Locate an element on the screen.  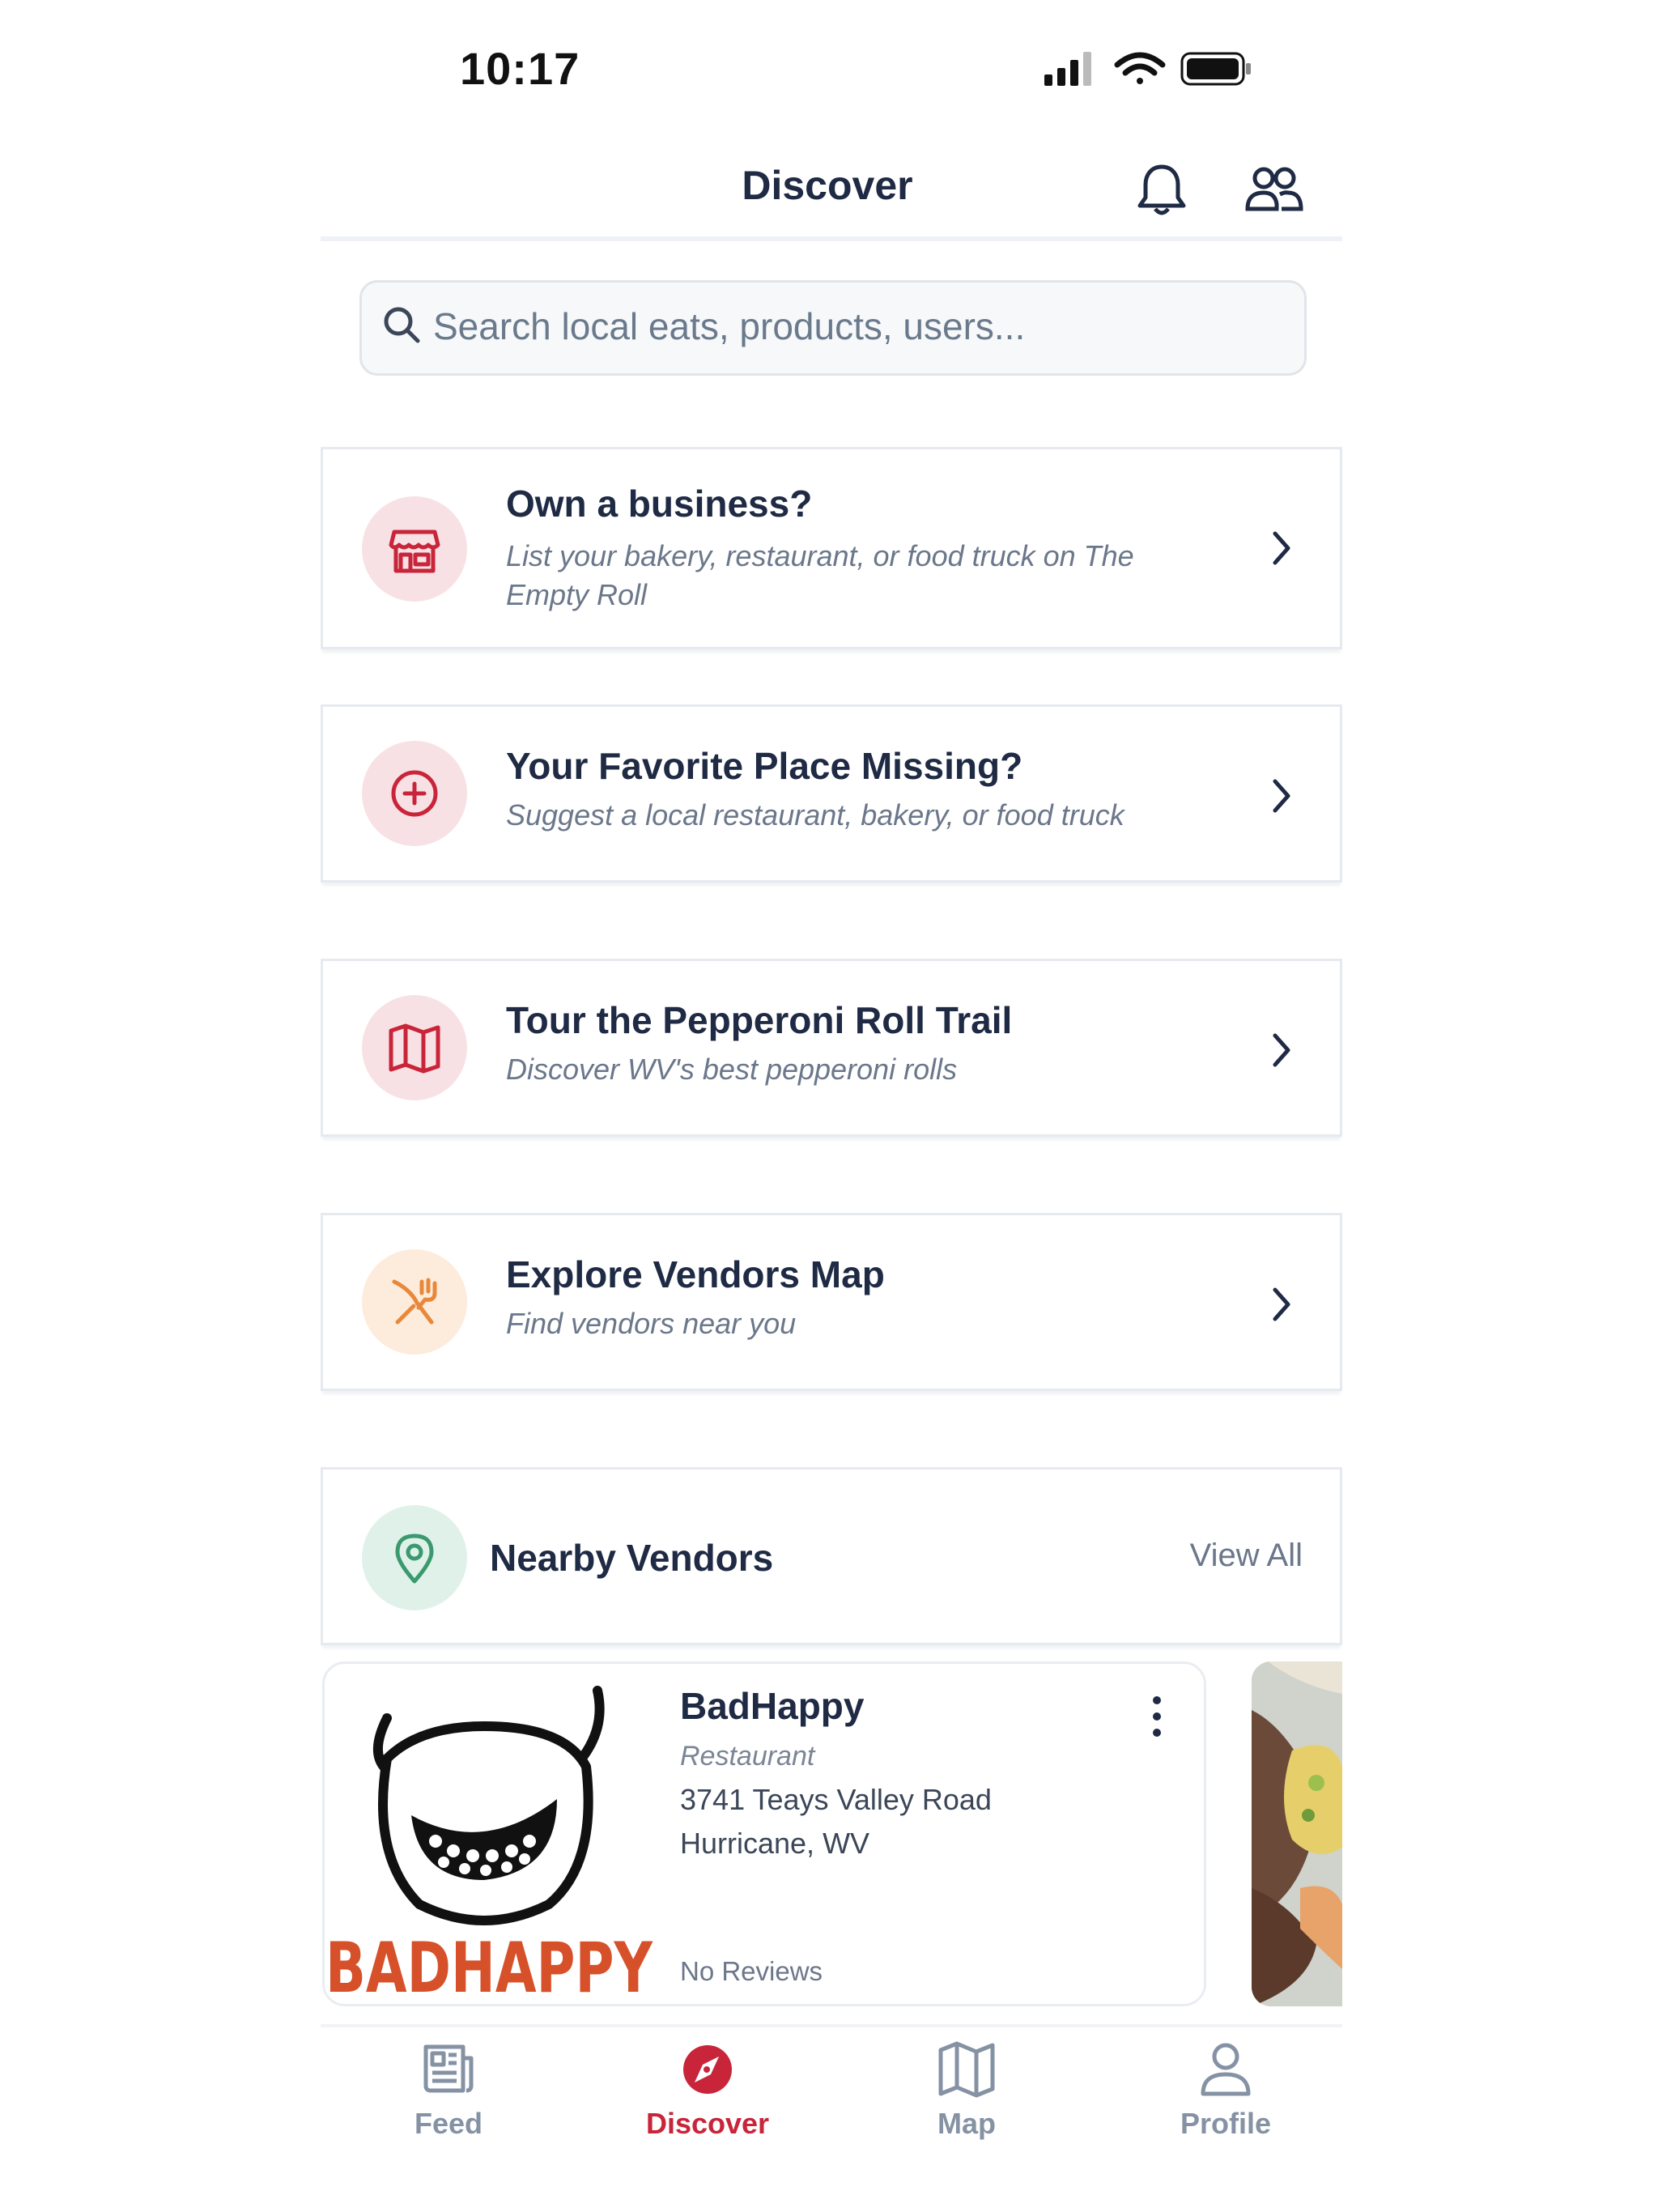
more-options-icon is located at coordinates (1157, 1716).